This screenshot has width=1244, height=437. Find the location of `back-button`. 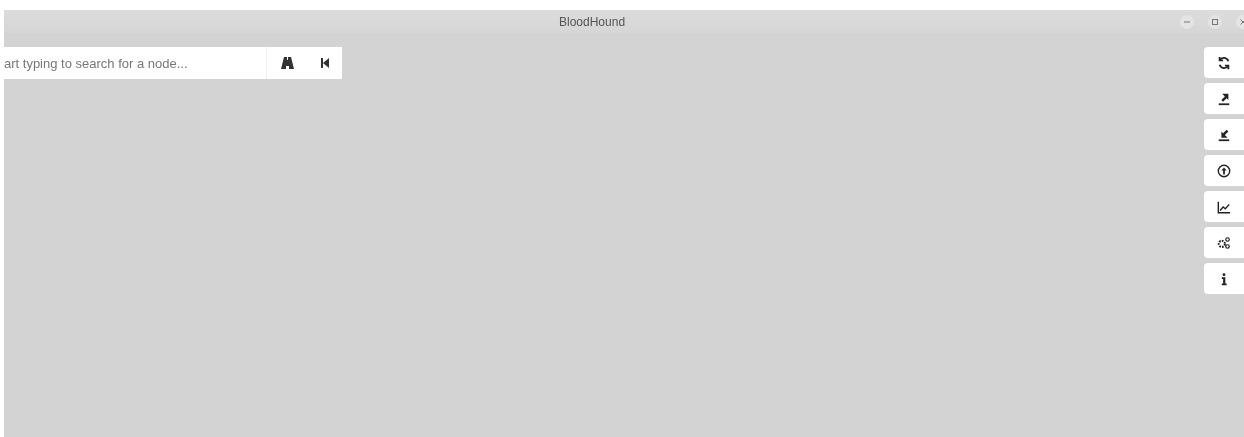

back-button is located at coordinates (324, 63).